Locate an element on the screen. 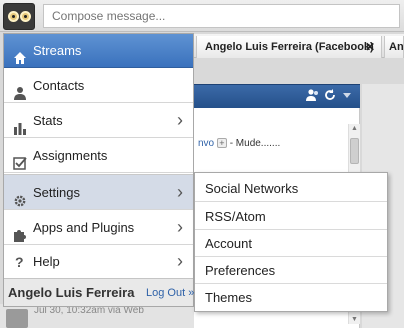  tab-label: An is located at coordinates (396, 47).